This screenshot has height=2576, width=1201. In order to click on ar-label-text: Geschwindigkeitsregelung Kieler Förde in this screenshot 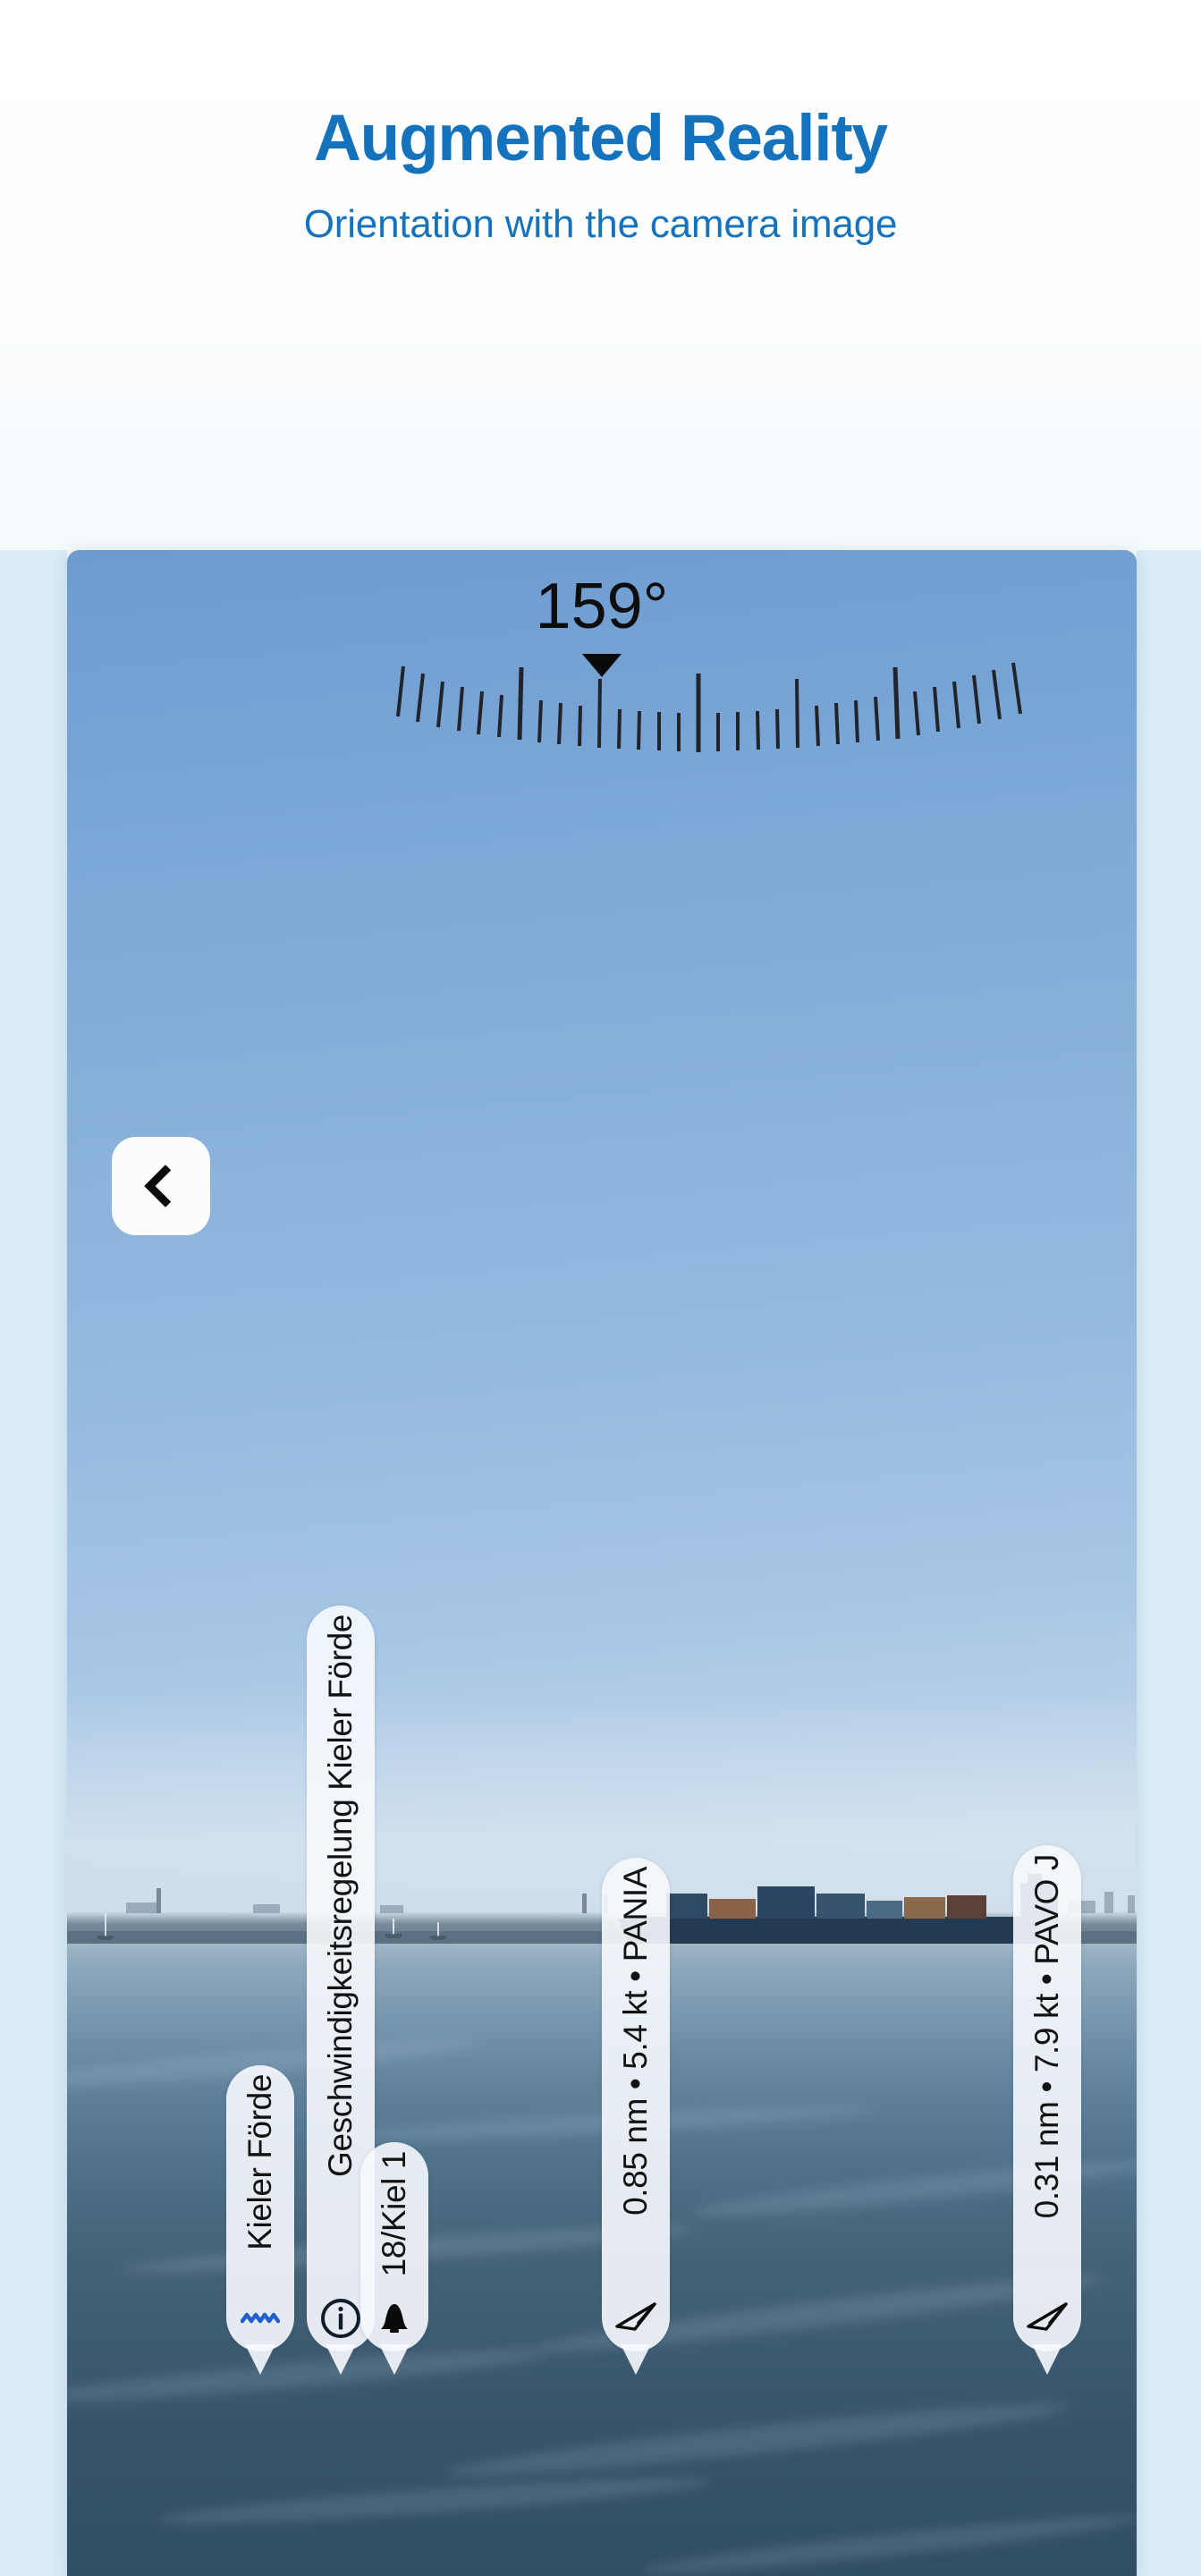, I will do `click(340, 1895)`.